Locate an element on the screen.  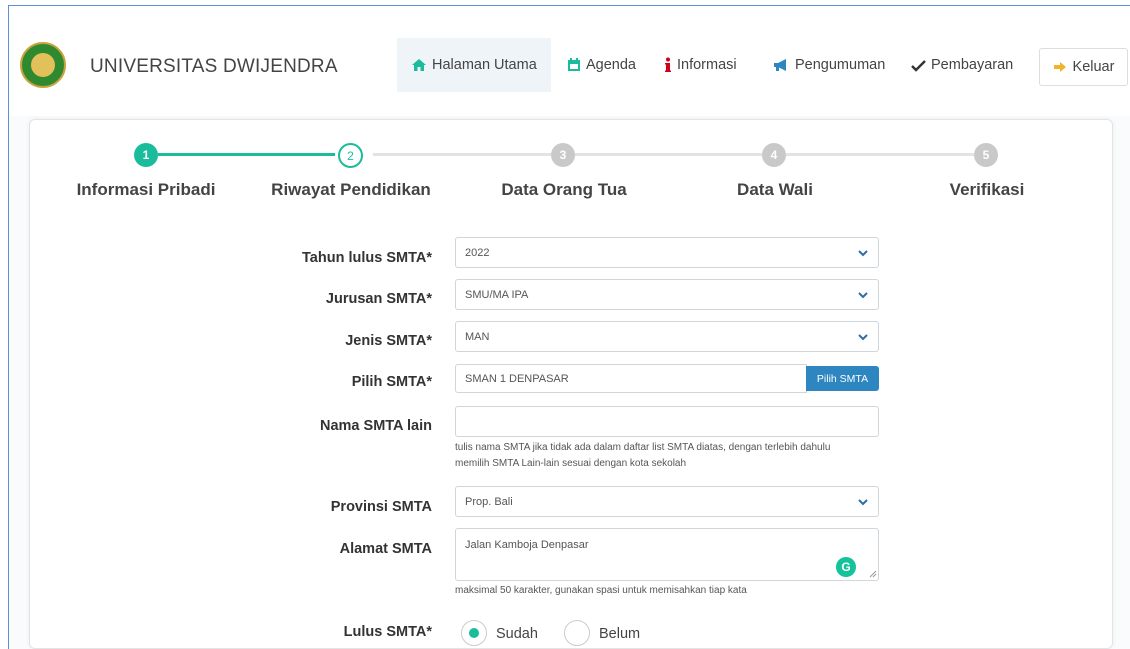
select-value: SMU/MA IPA is located at coordinates (497, 294).